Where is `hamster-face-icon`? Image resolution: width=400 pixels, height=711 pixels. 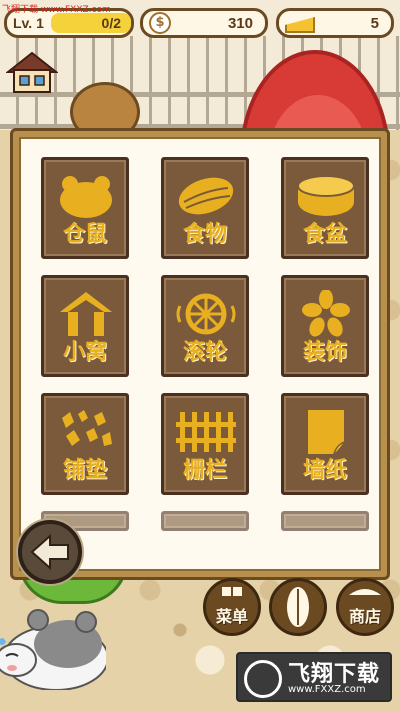 hamster-face-icon is located at coordinates (86, 197).